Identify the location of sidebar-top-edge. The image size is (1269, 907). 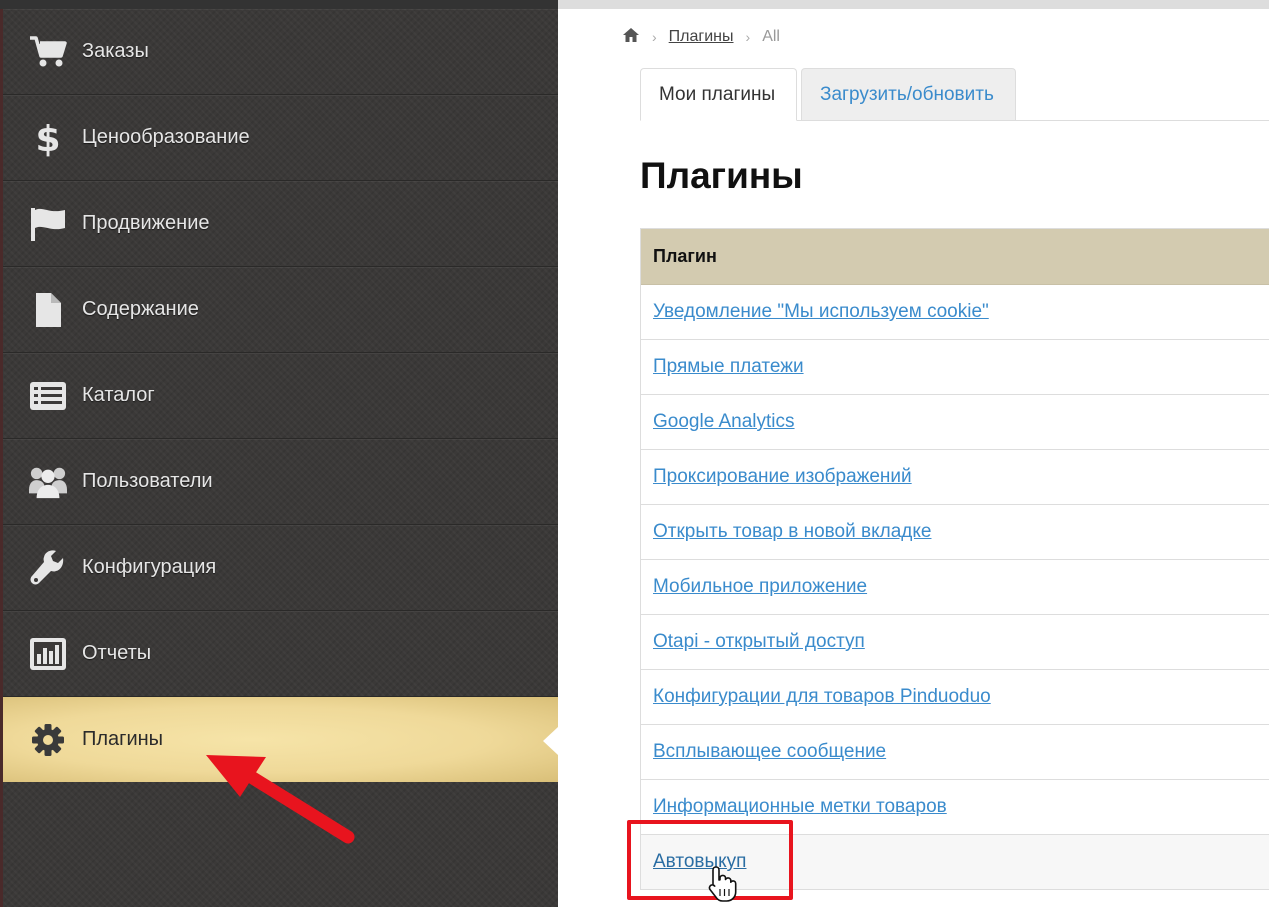
(279, 4).